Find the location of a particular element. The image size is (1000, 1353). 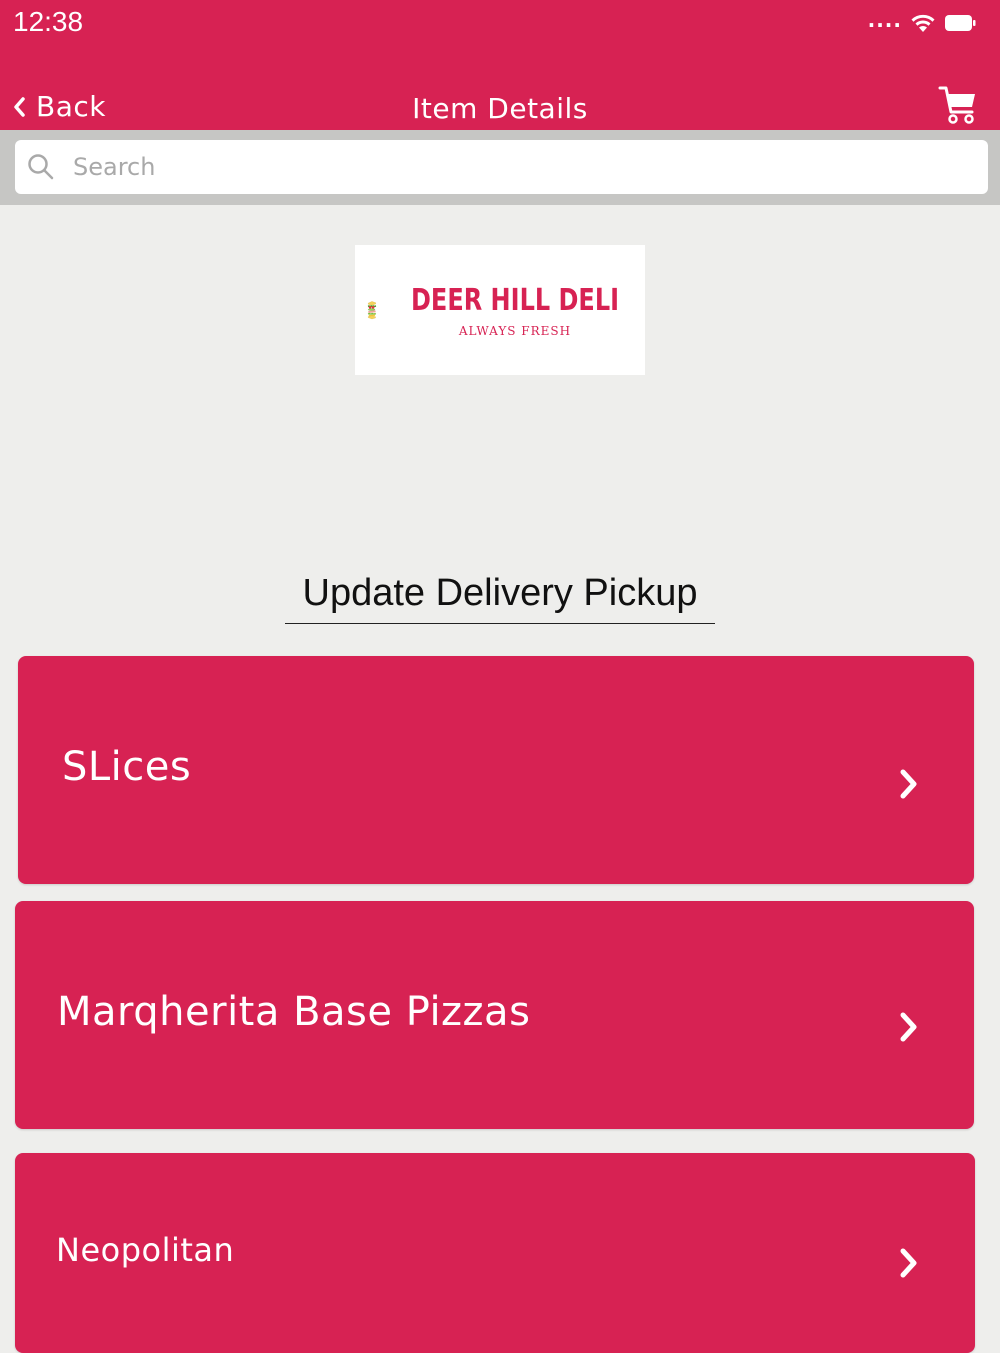

search-bar is located at coordinates (500, 167).